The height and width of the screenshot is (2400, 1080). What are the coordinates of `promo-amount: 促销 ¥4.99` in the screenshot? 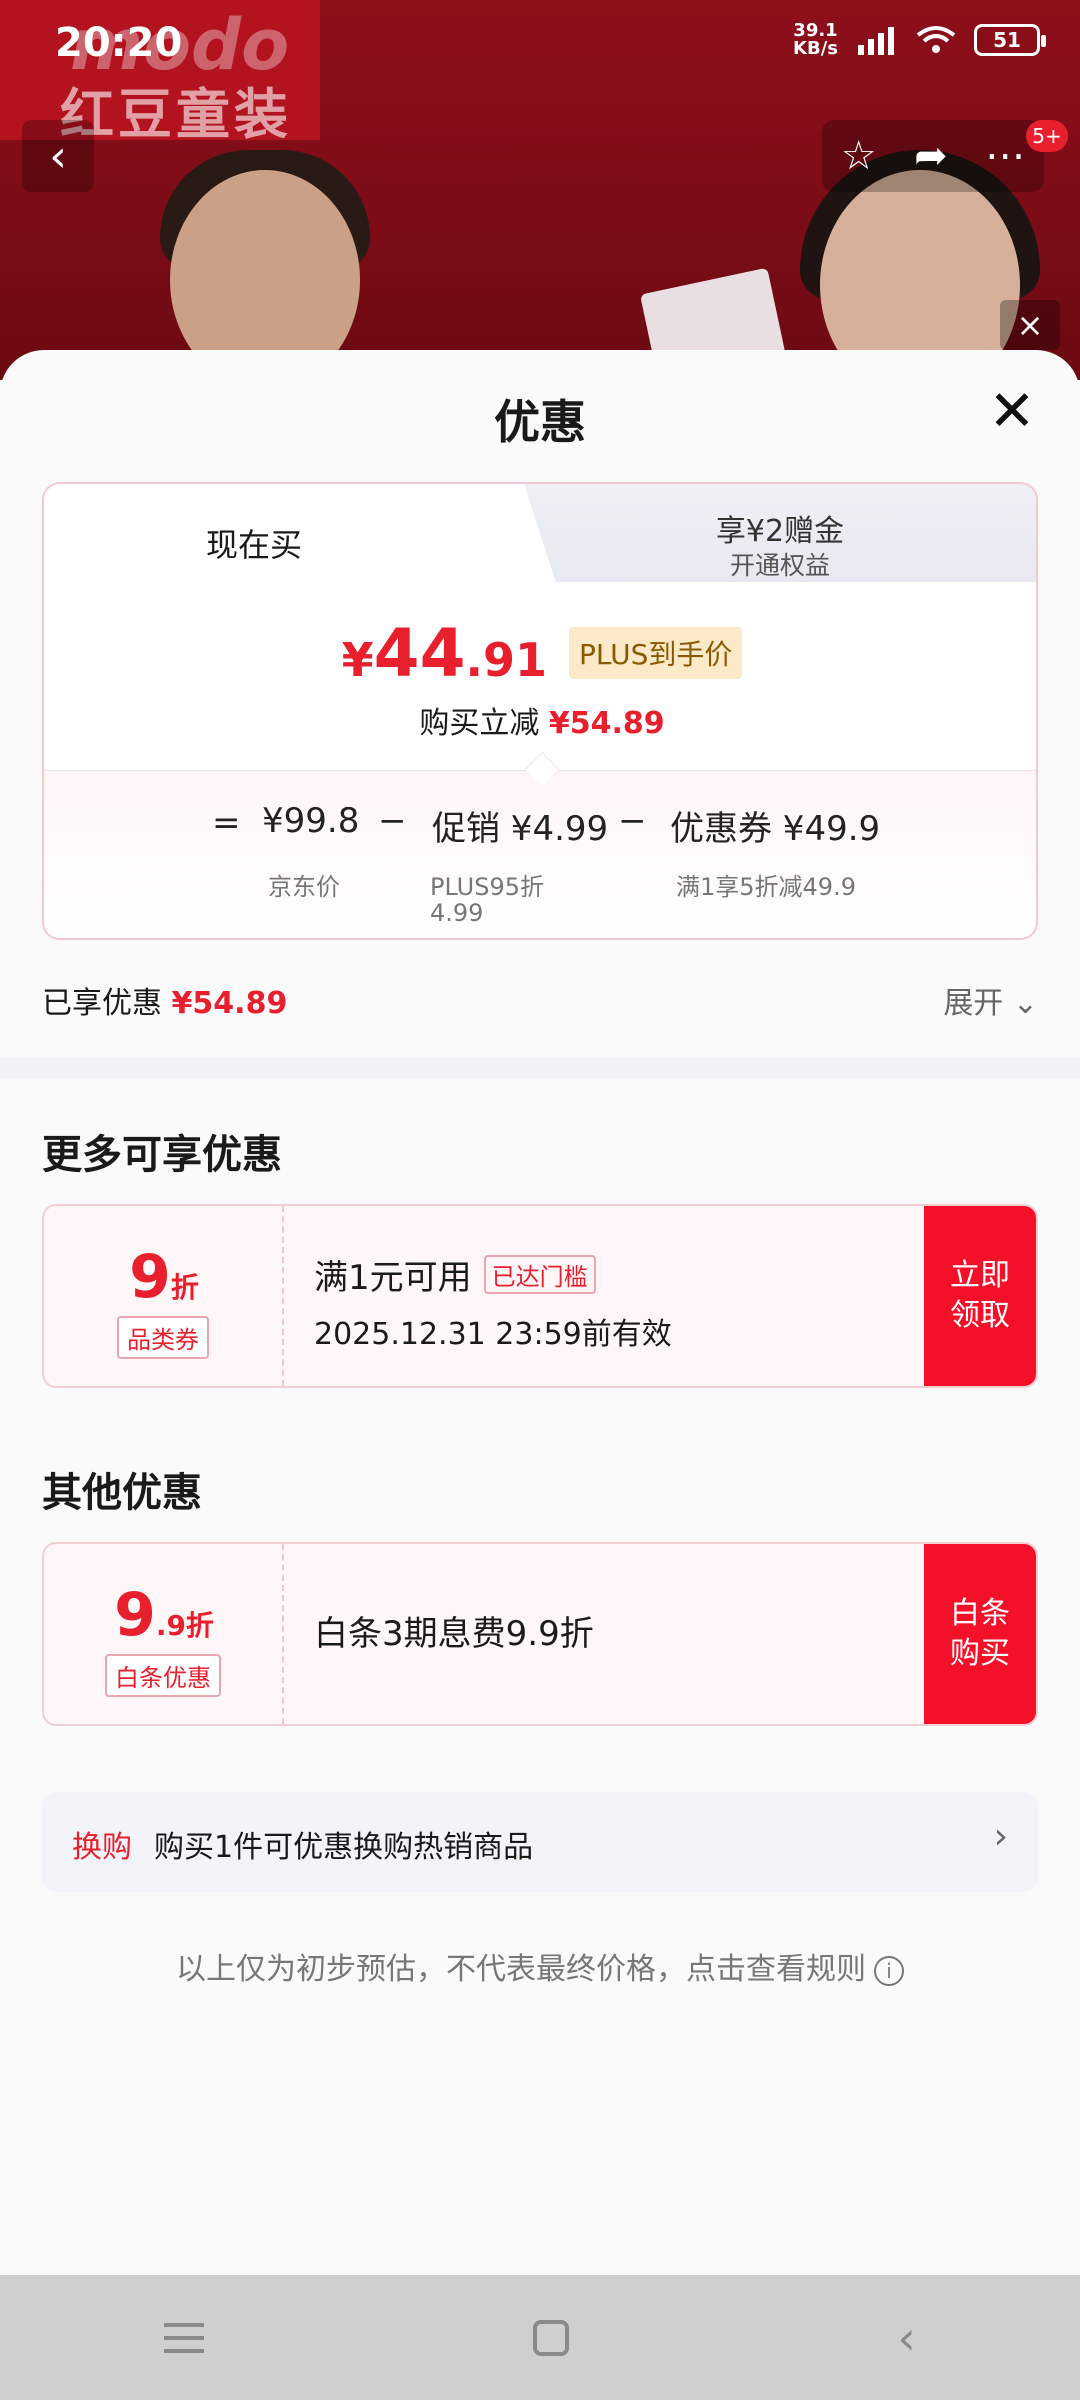 It's located at (520, 829).